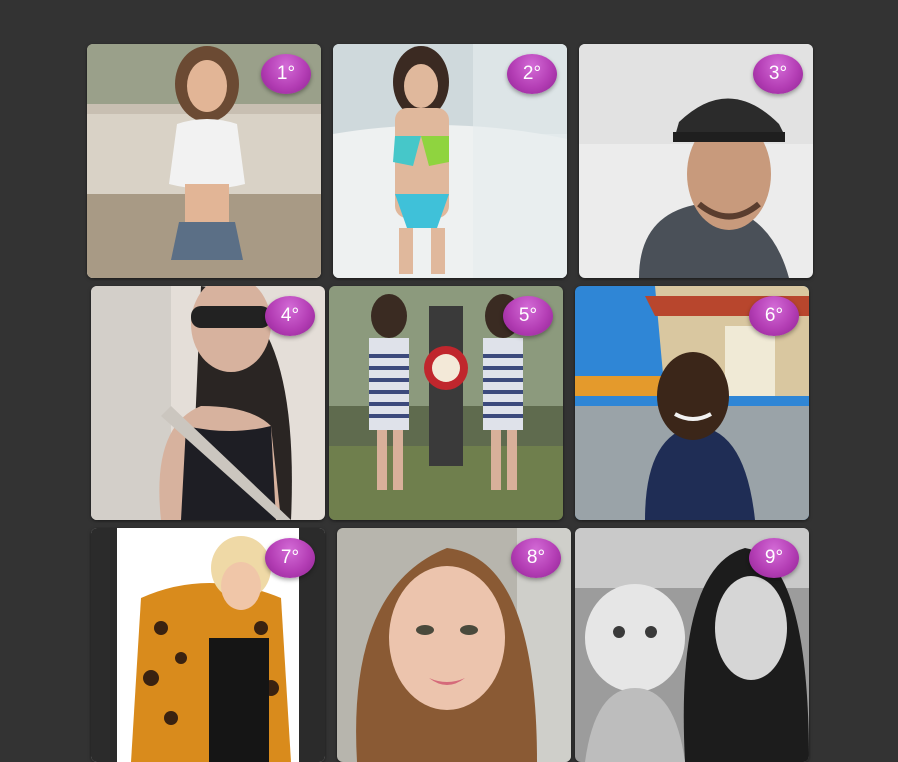  Describe the element at coordinates (774, 316) in the screenshot. I see `rank-badge: 6°` at that location.